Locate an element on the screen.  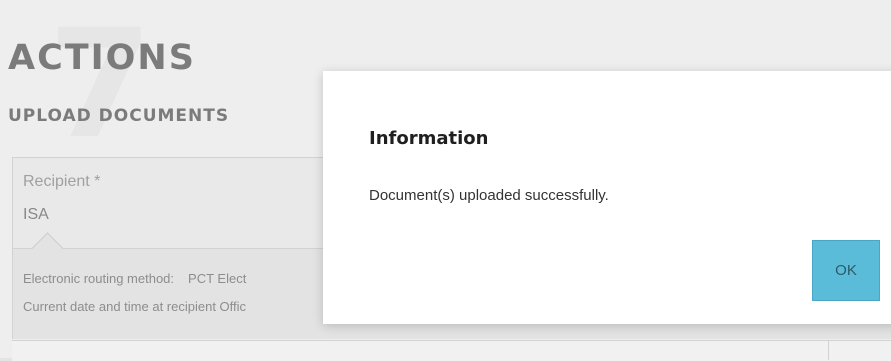
recipient-value: ISA is located at coordinates (36, 214).